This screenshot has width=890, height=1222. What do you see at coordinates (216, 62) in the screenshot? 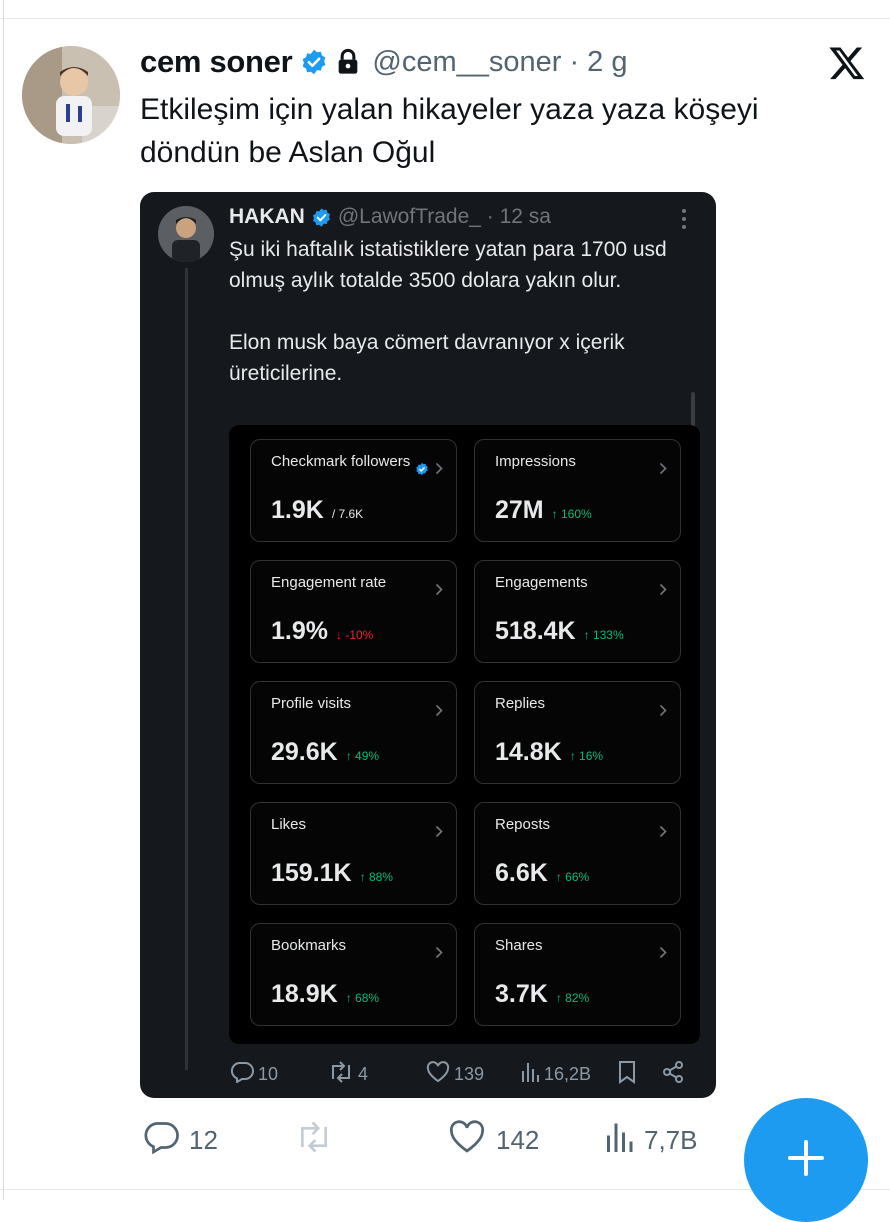
I see `author-name: cem soner` at bounding box center [216, 62].